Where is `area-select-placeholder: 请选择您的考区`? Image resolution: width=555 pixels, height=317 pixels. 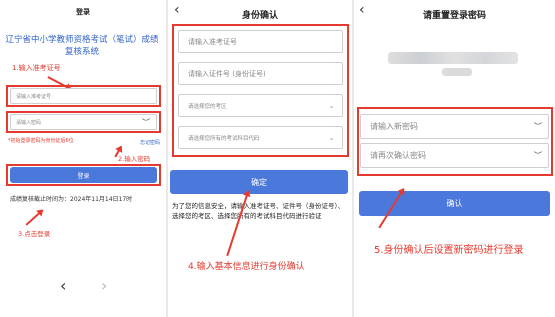
area-select-placeholder: 请选择您的考区 is located at coordinates (207, 106).